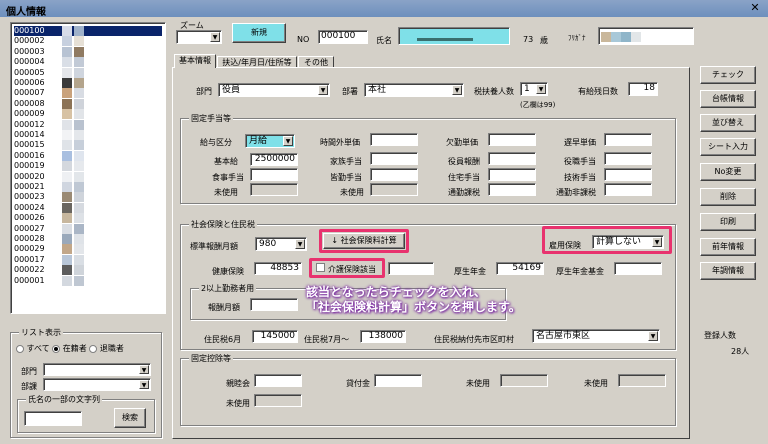  Describe the element at coordinates (88, 187) in the screenshot. I see `employee-list-item: 000021` at that location.